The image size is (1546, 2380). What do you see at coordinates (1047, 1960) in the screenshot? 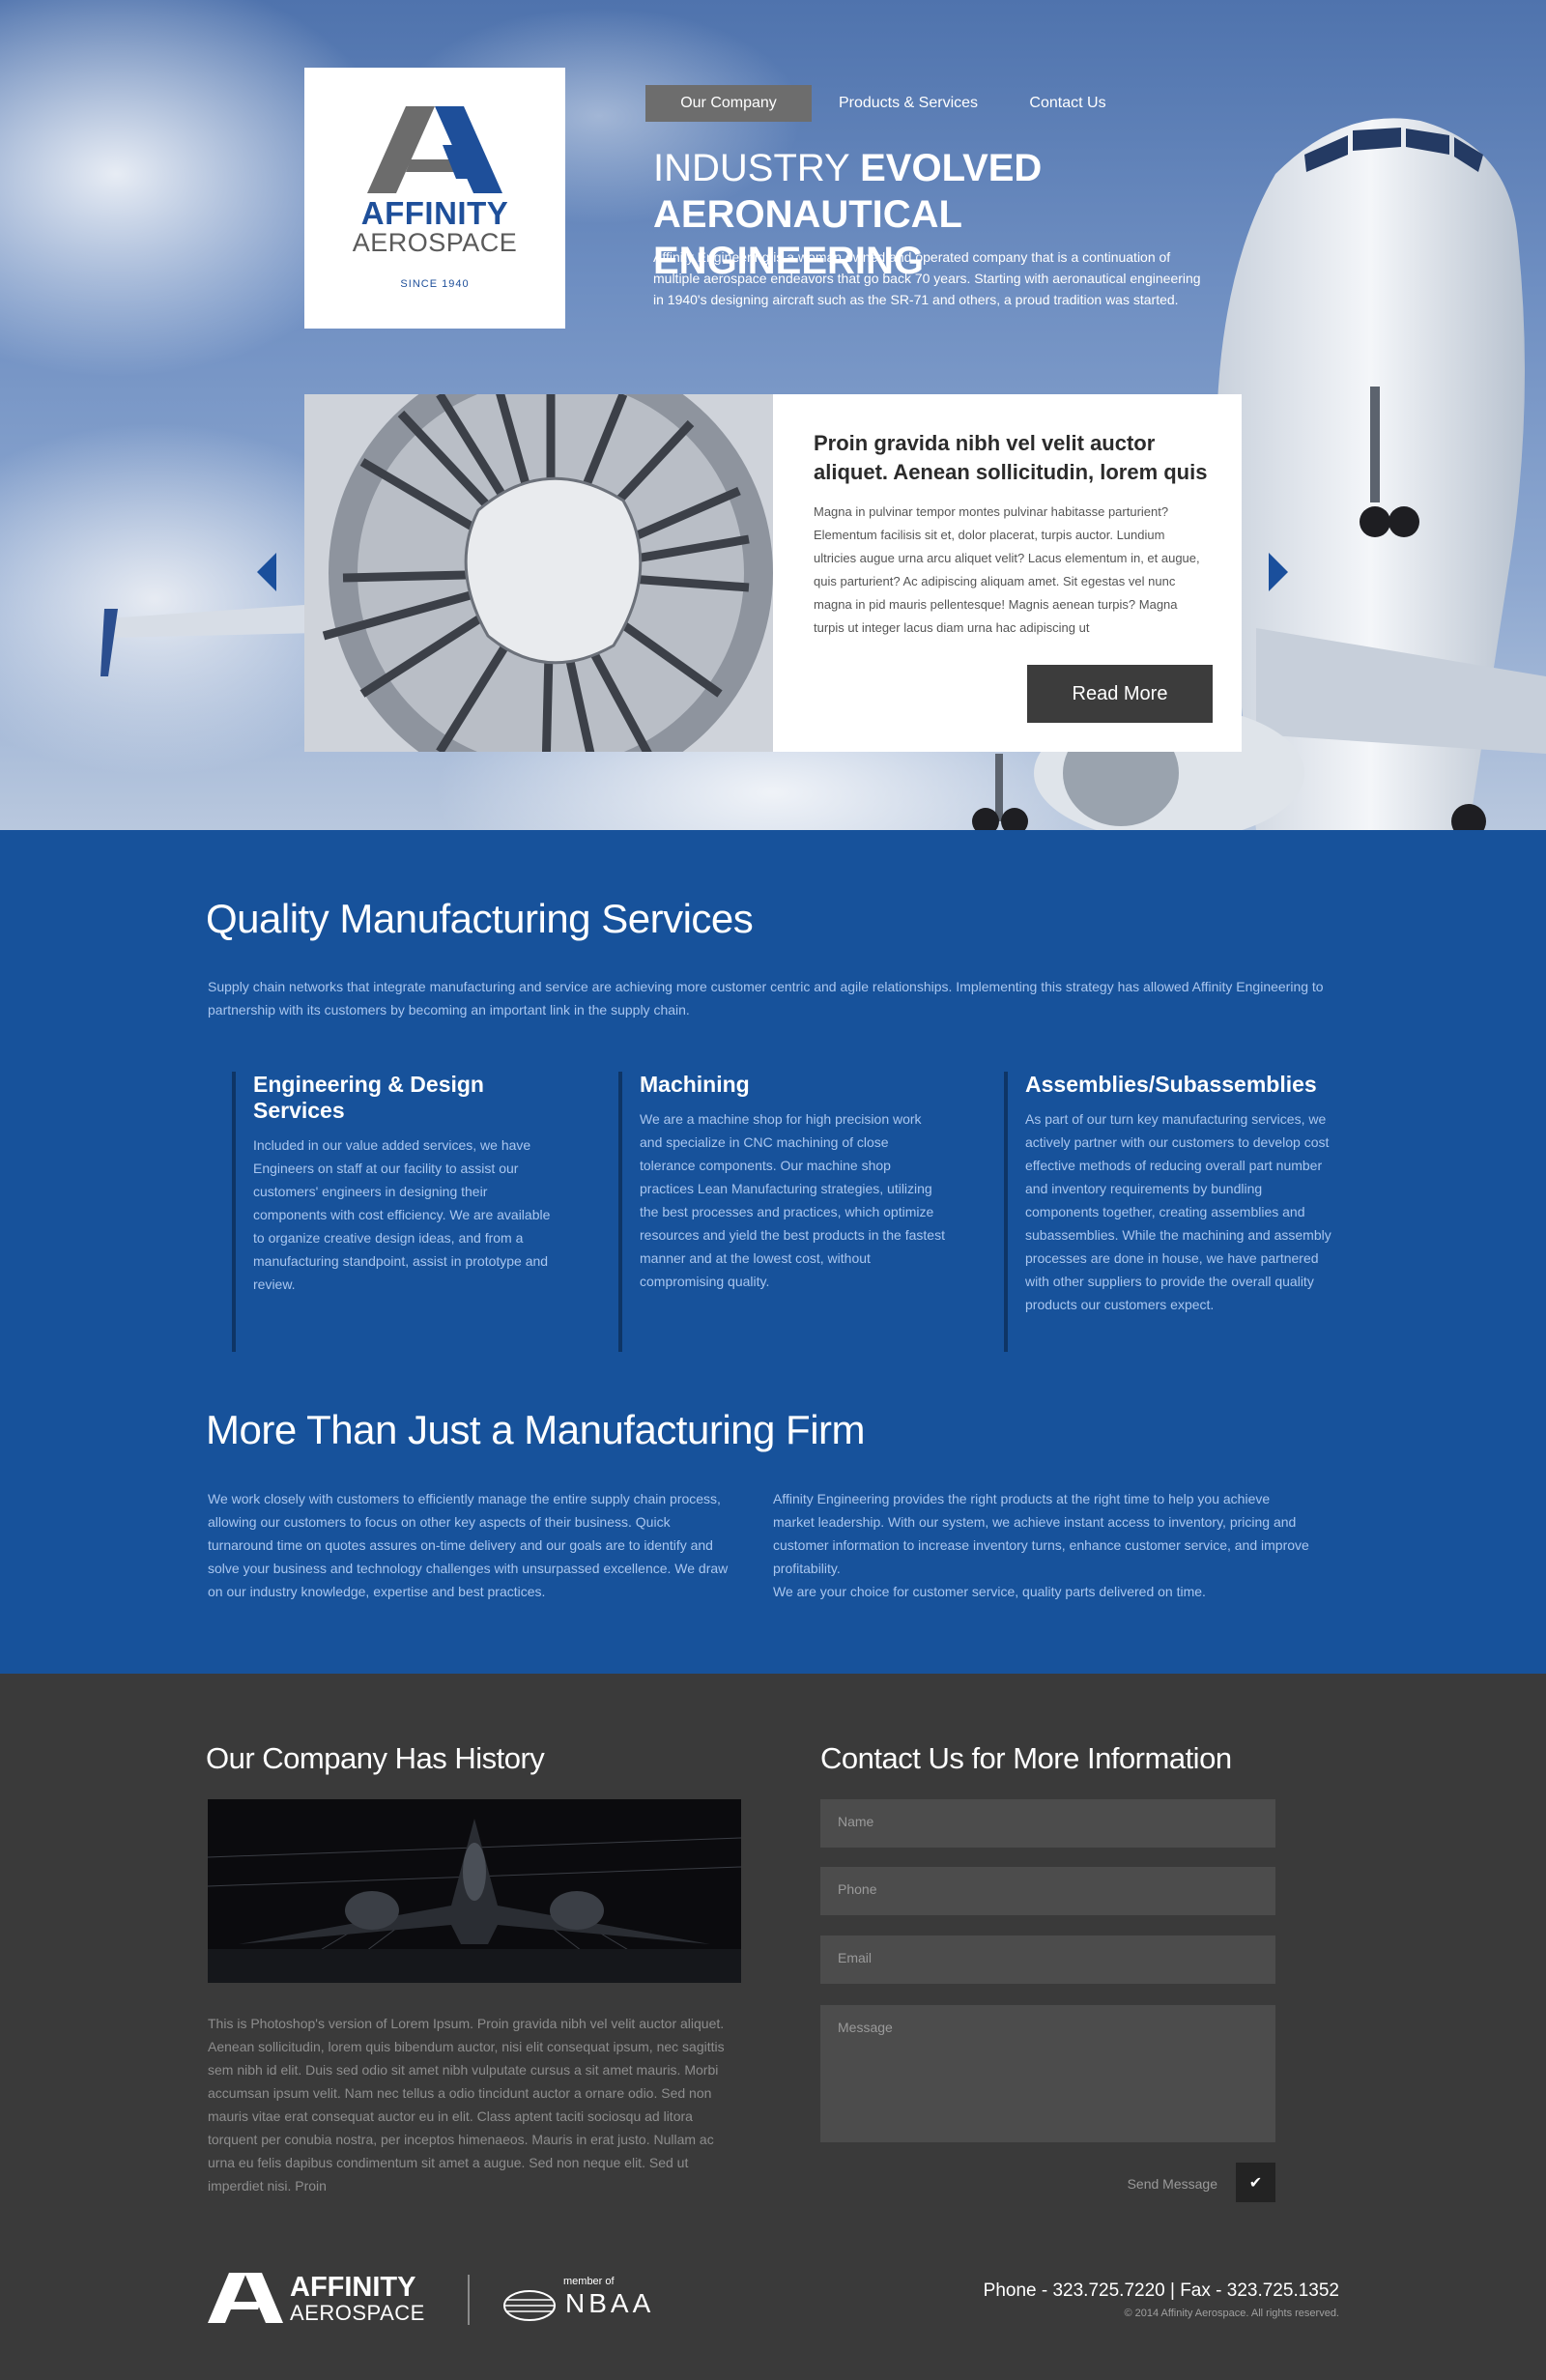
I see `email-field: Email` at bounding box center [1047, 1960].